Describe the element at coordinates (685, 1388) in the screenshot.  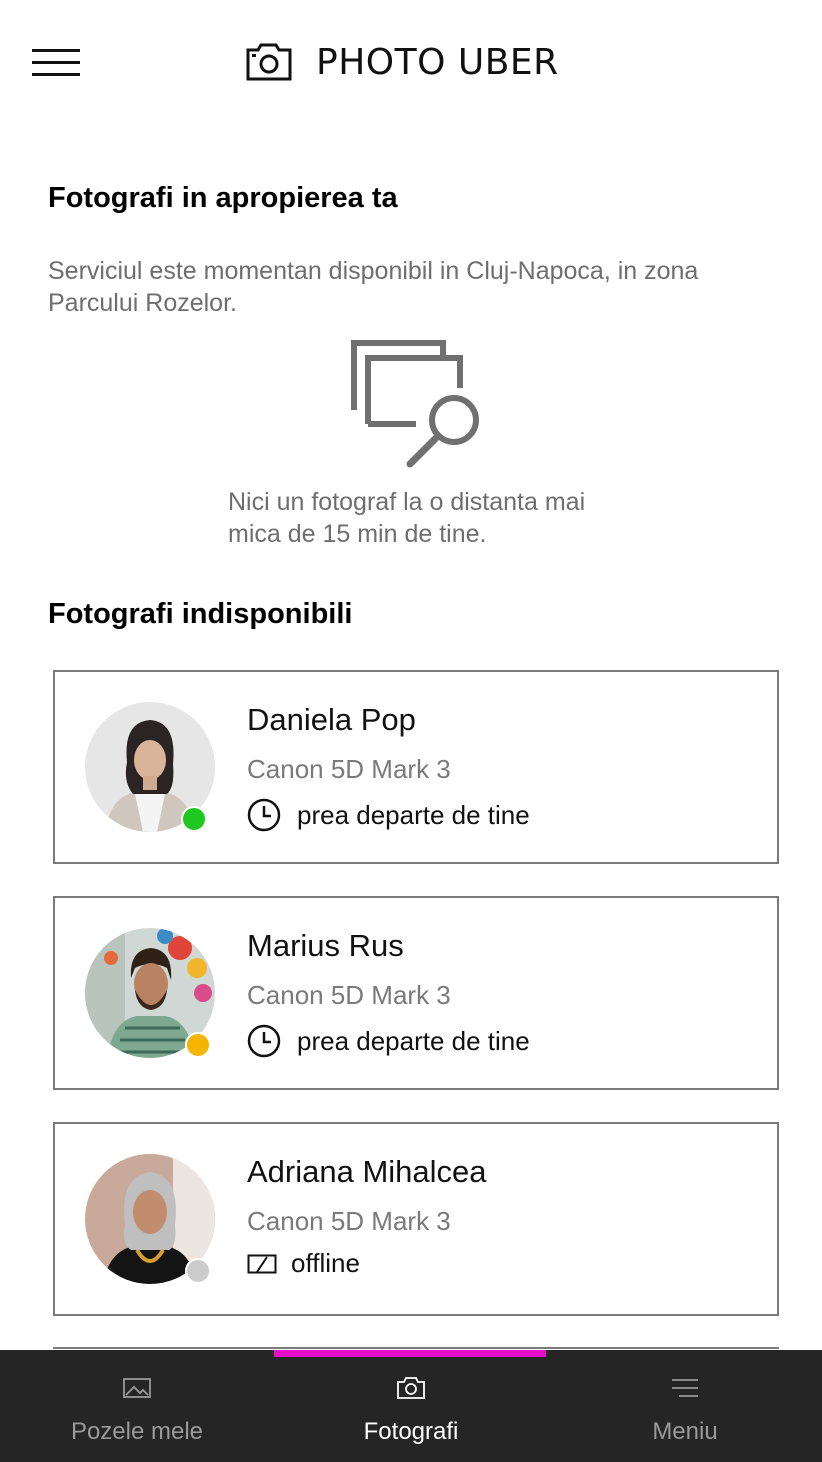
I see `menu-lines-icon` at that location.